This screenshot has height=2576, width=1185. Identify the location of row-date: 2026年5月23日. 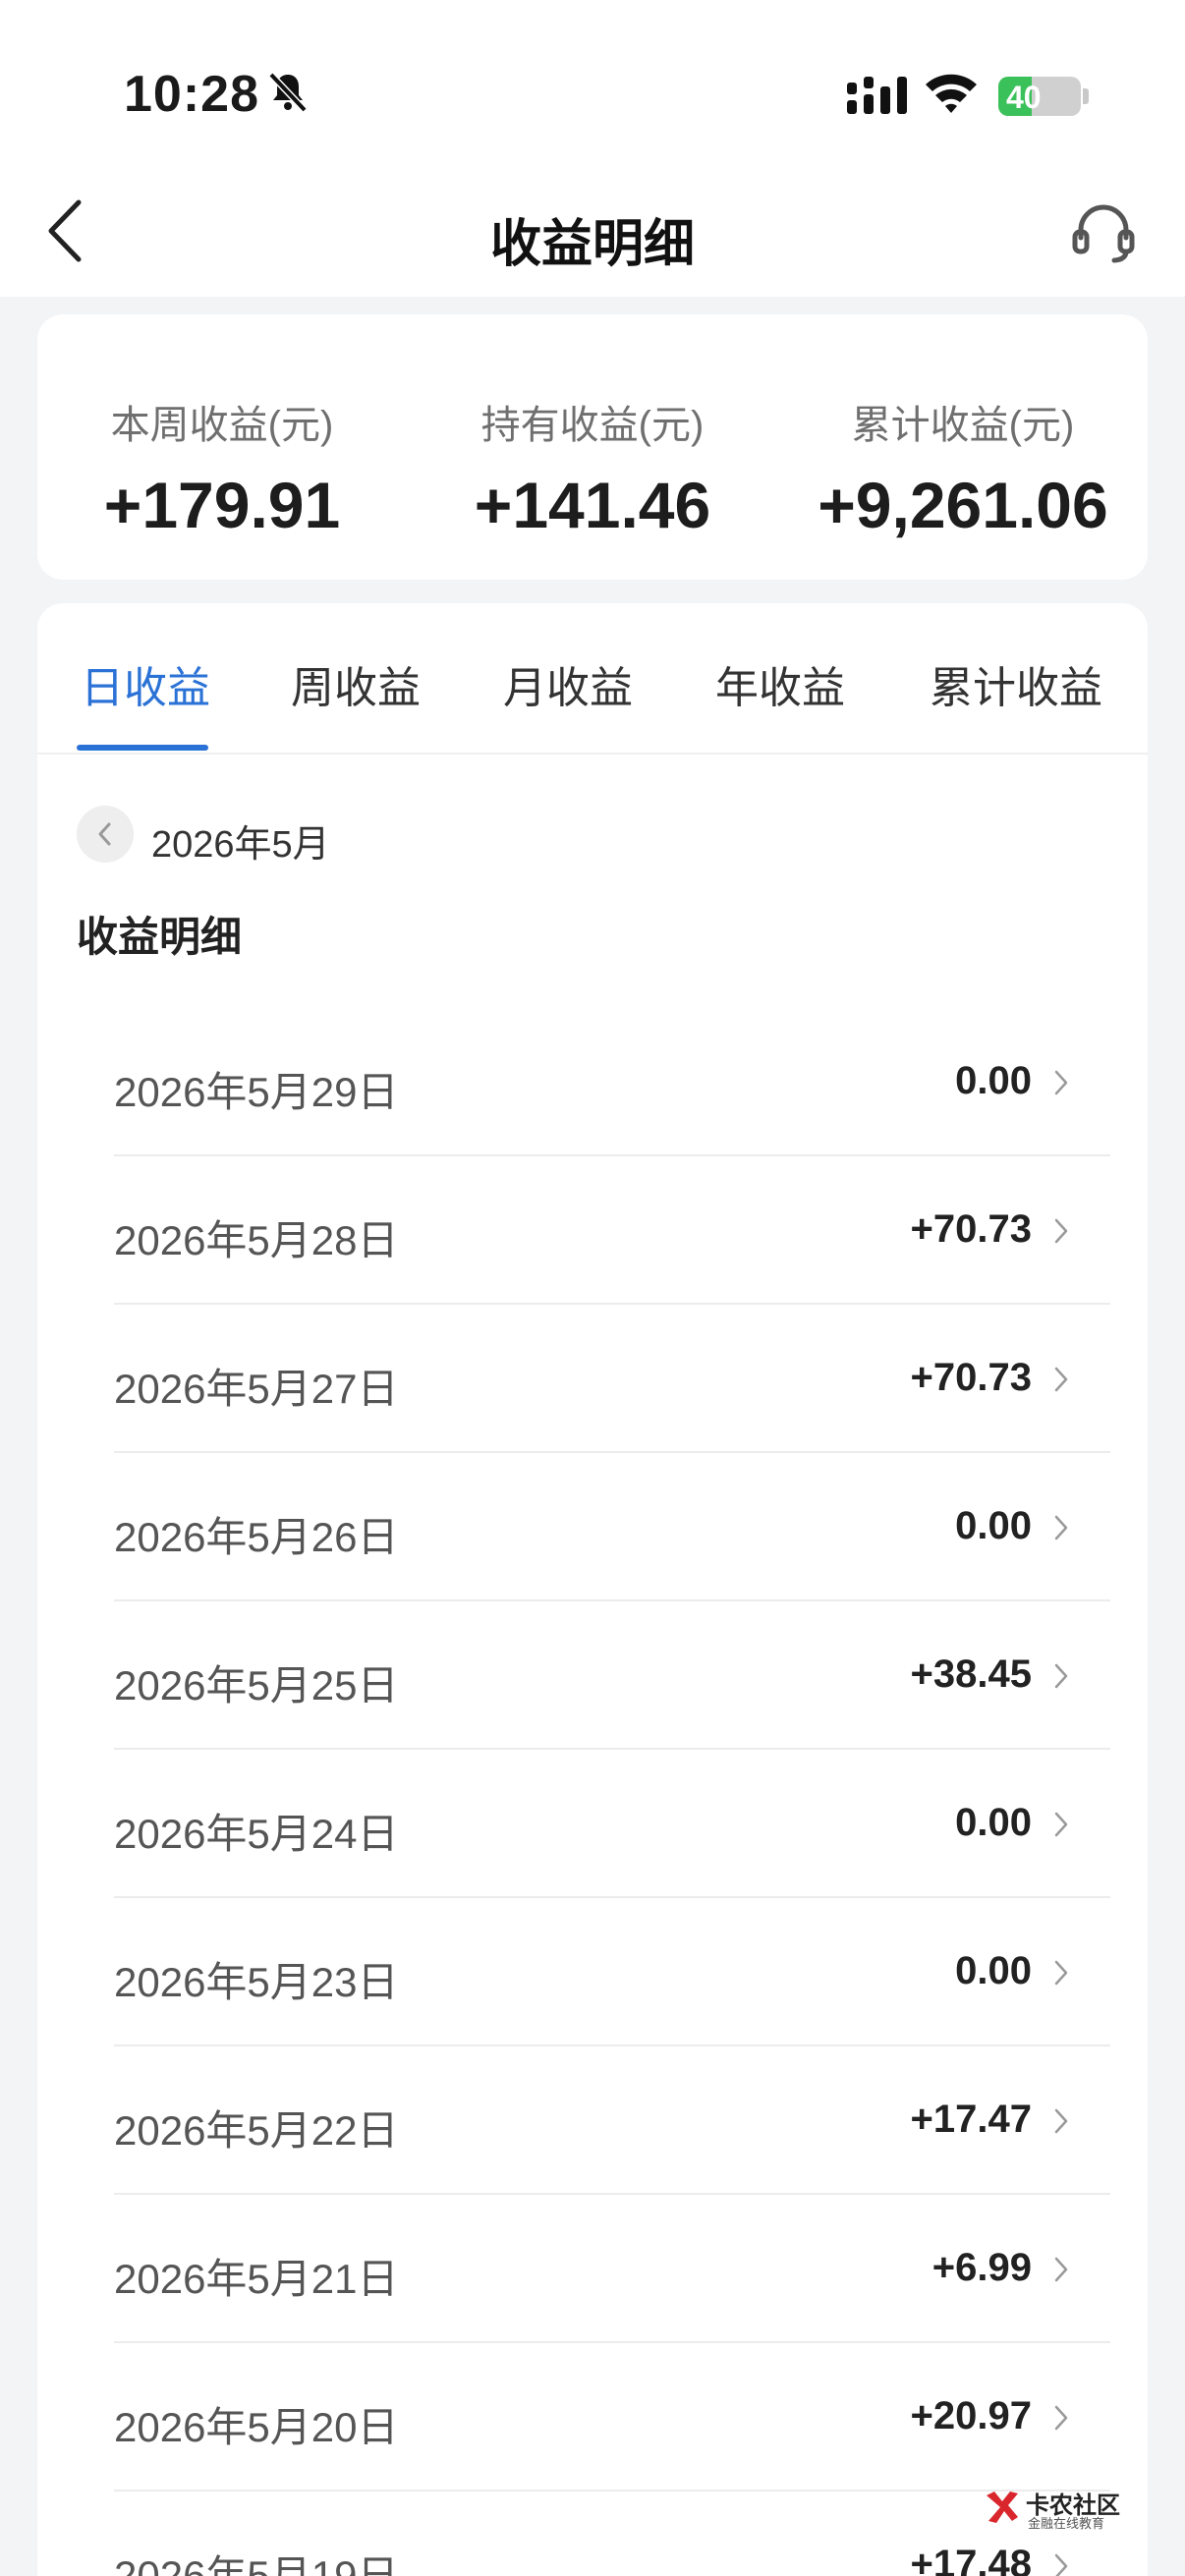
(256, 1982).